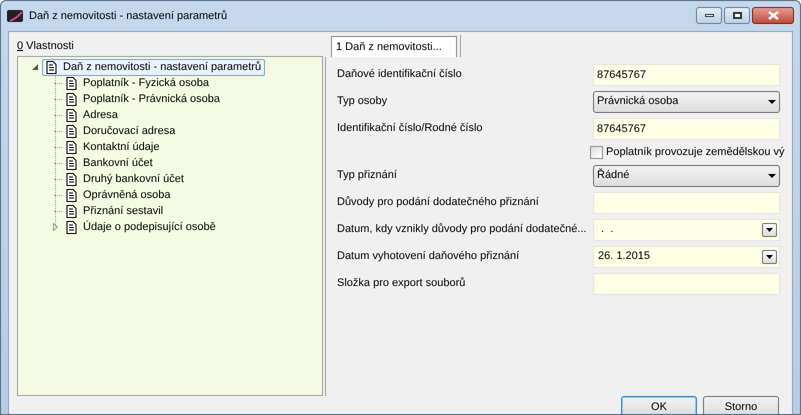  Describe the element at coordinates (741, 405) in the screenshot. I see `dialog-button: Storno` at that location.